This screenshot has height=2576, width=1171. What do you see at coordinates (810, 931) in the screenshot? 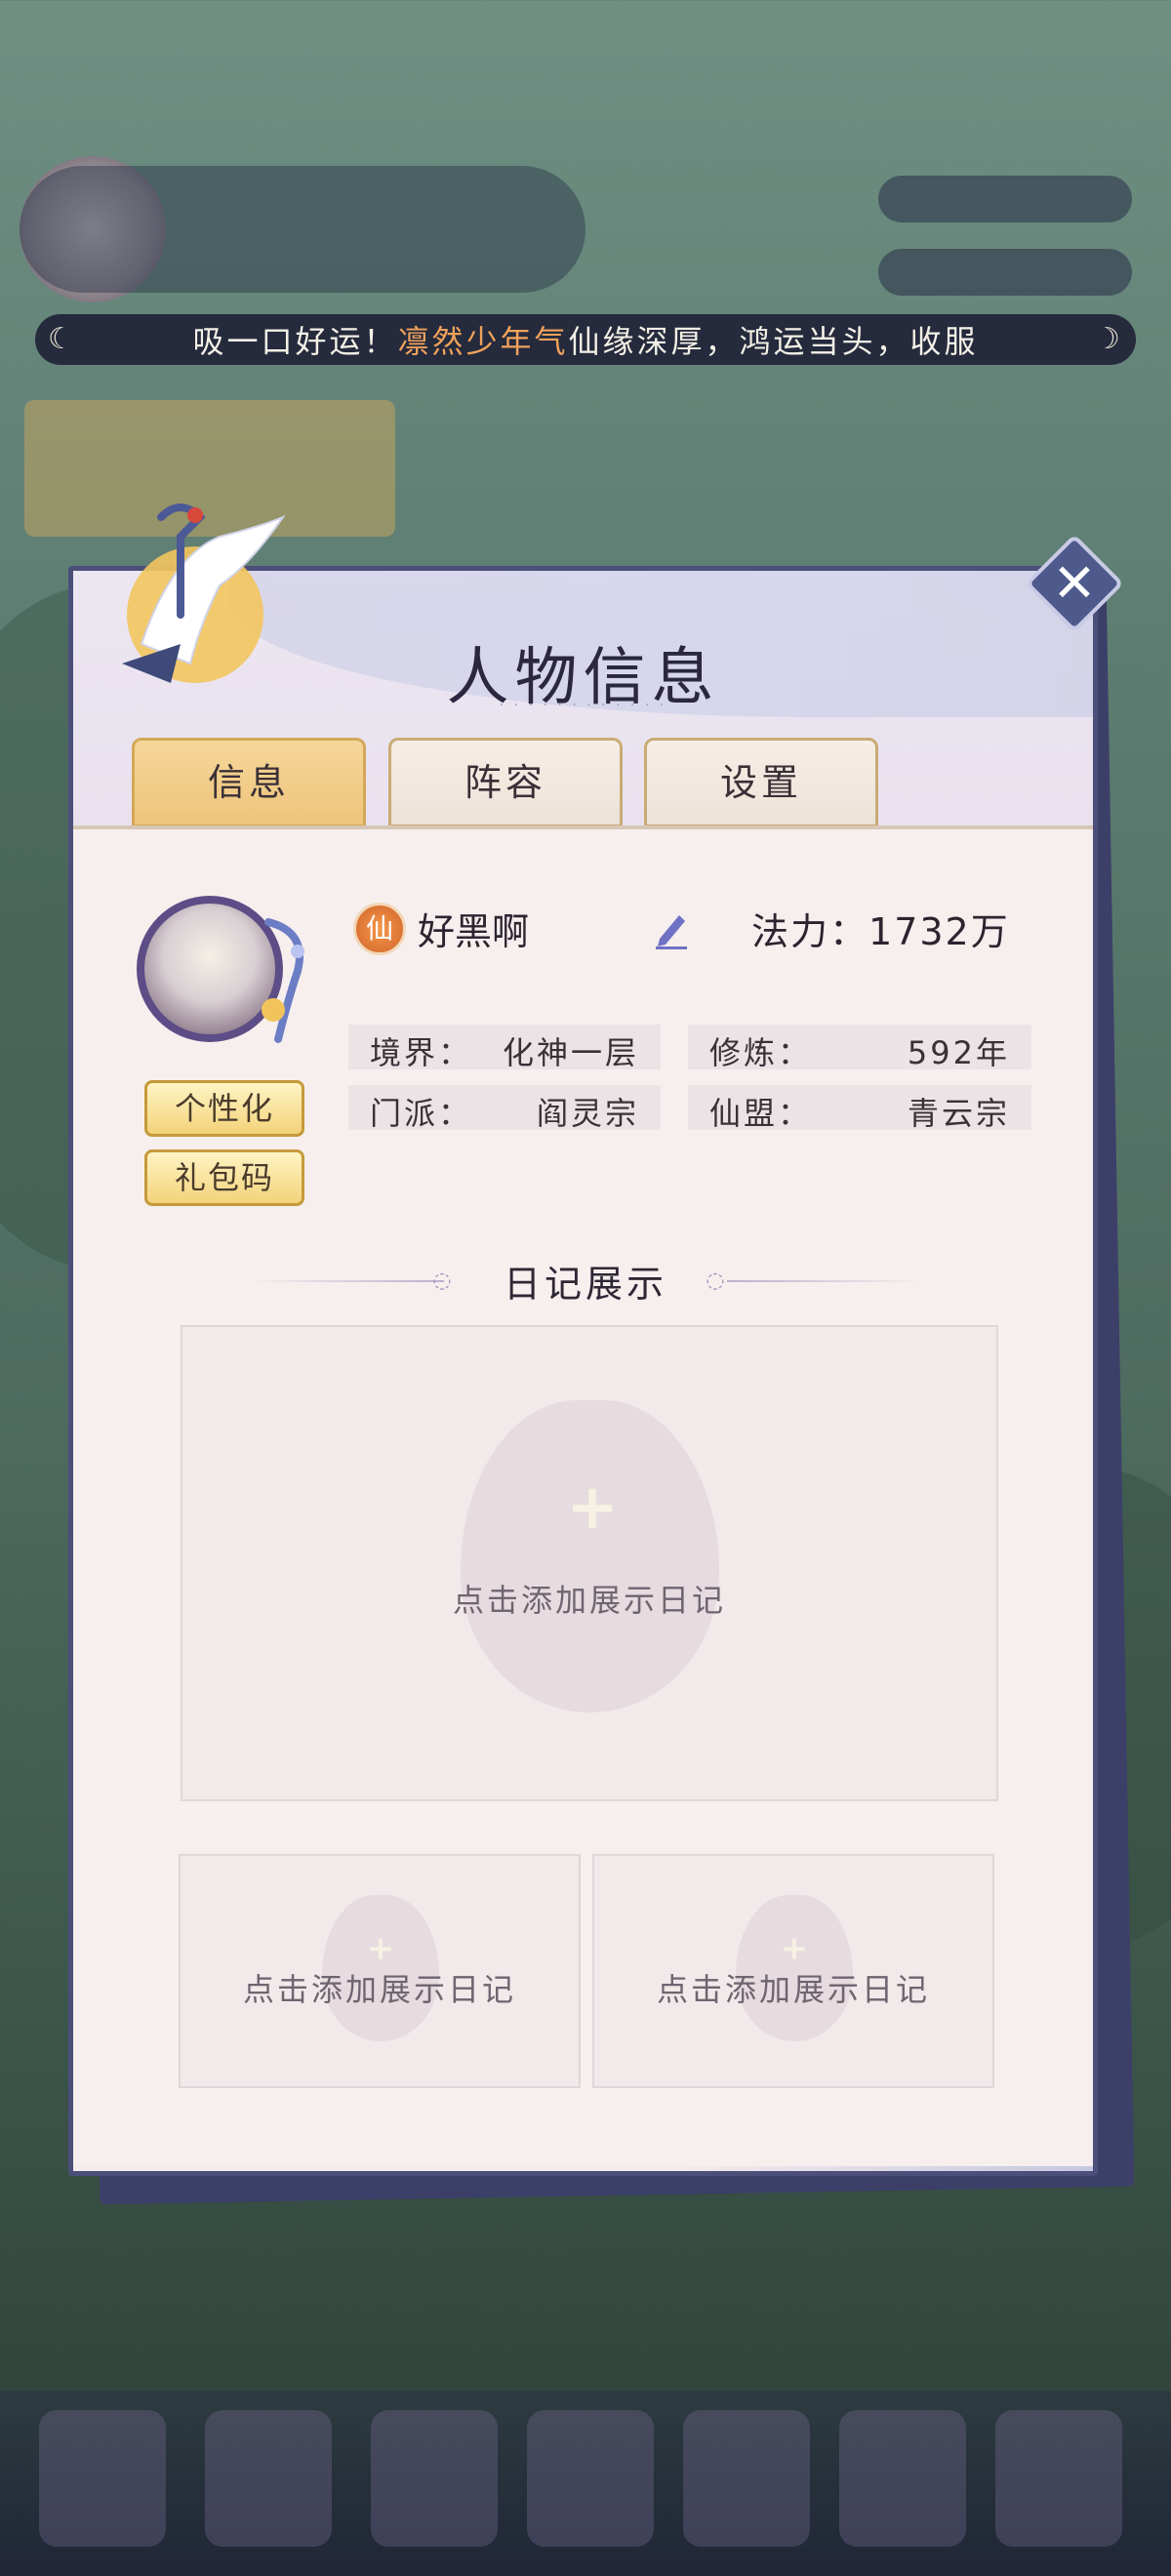
I see `power-label: 法力：` at bounding box center [810, 931].